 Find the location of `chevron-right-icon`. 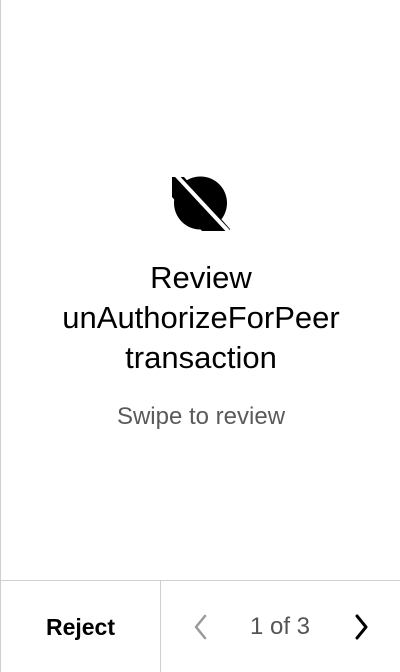

chevron-right-icon is located at coordinates (361, 627).